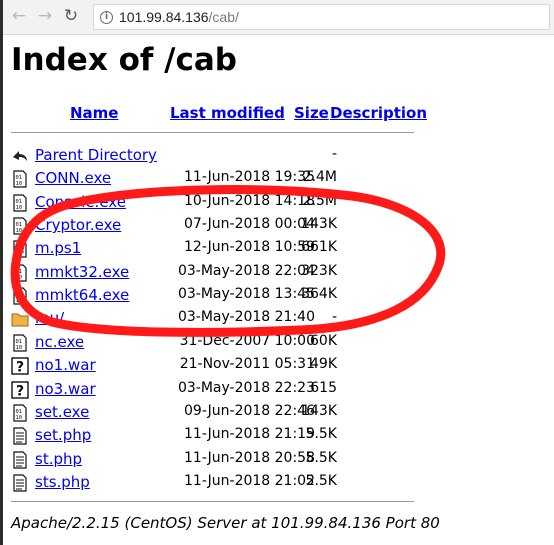 Image resolution: width=554 pixels, height=545 pixels. I want to click on size-value: 661K, so click(319, 247).